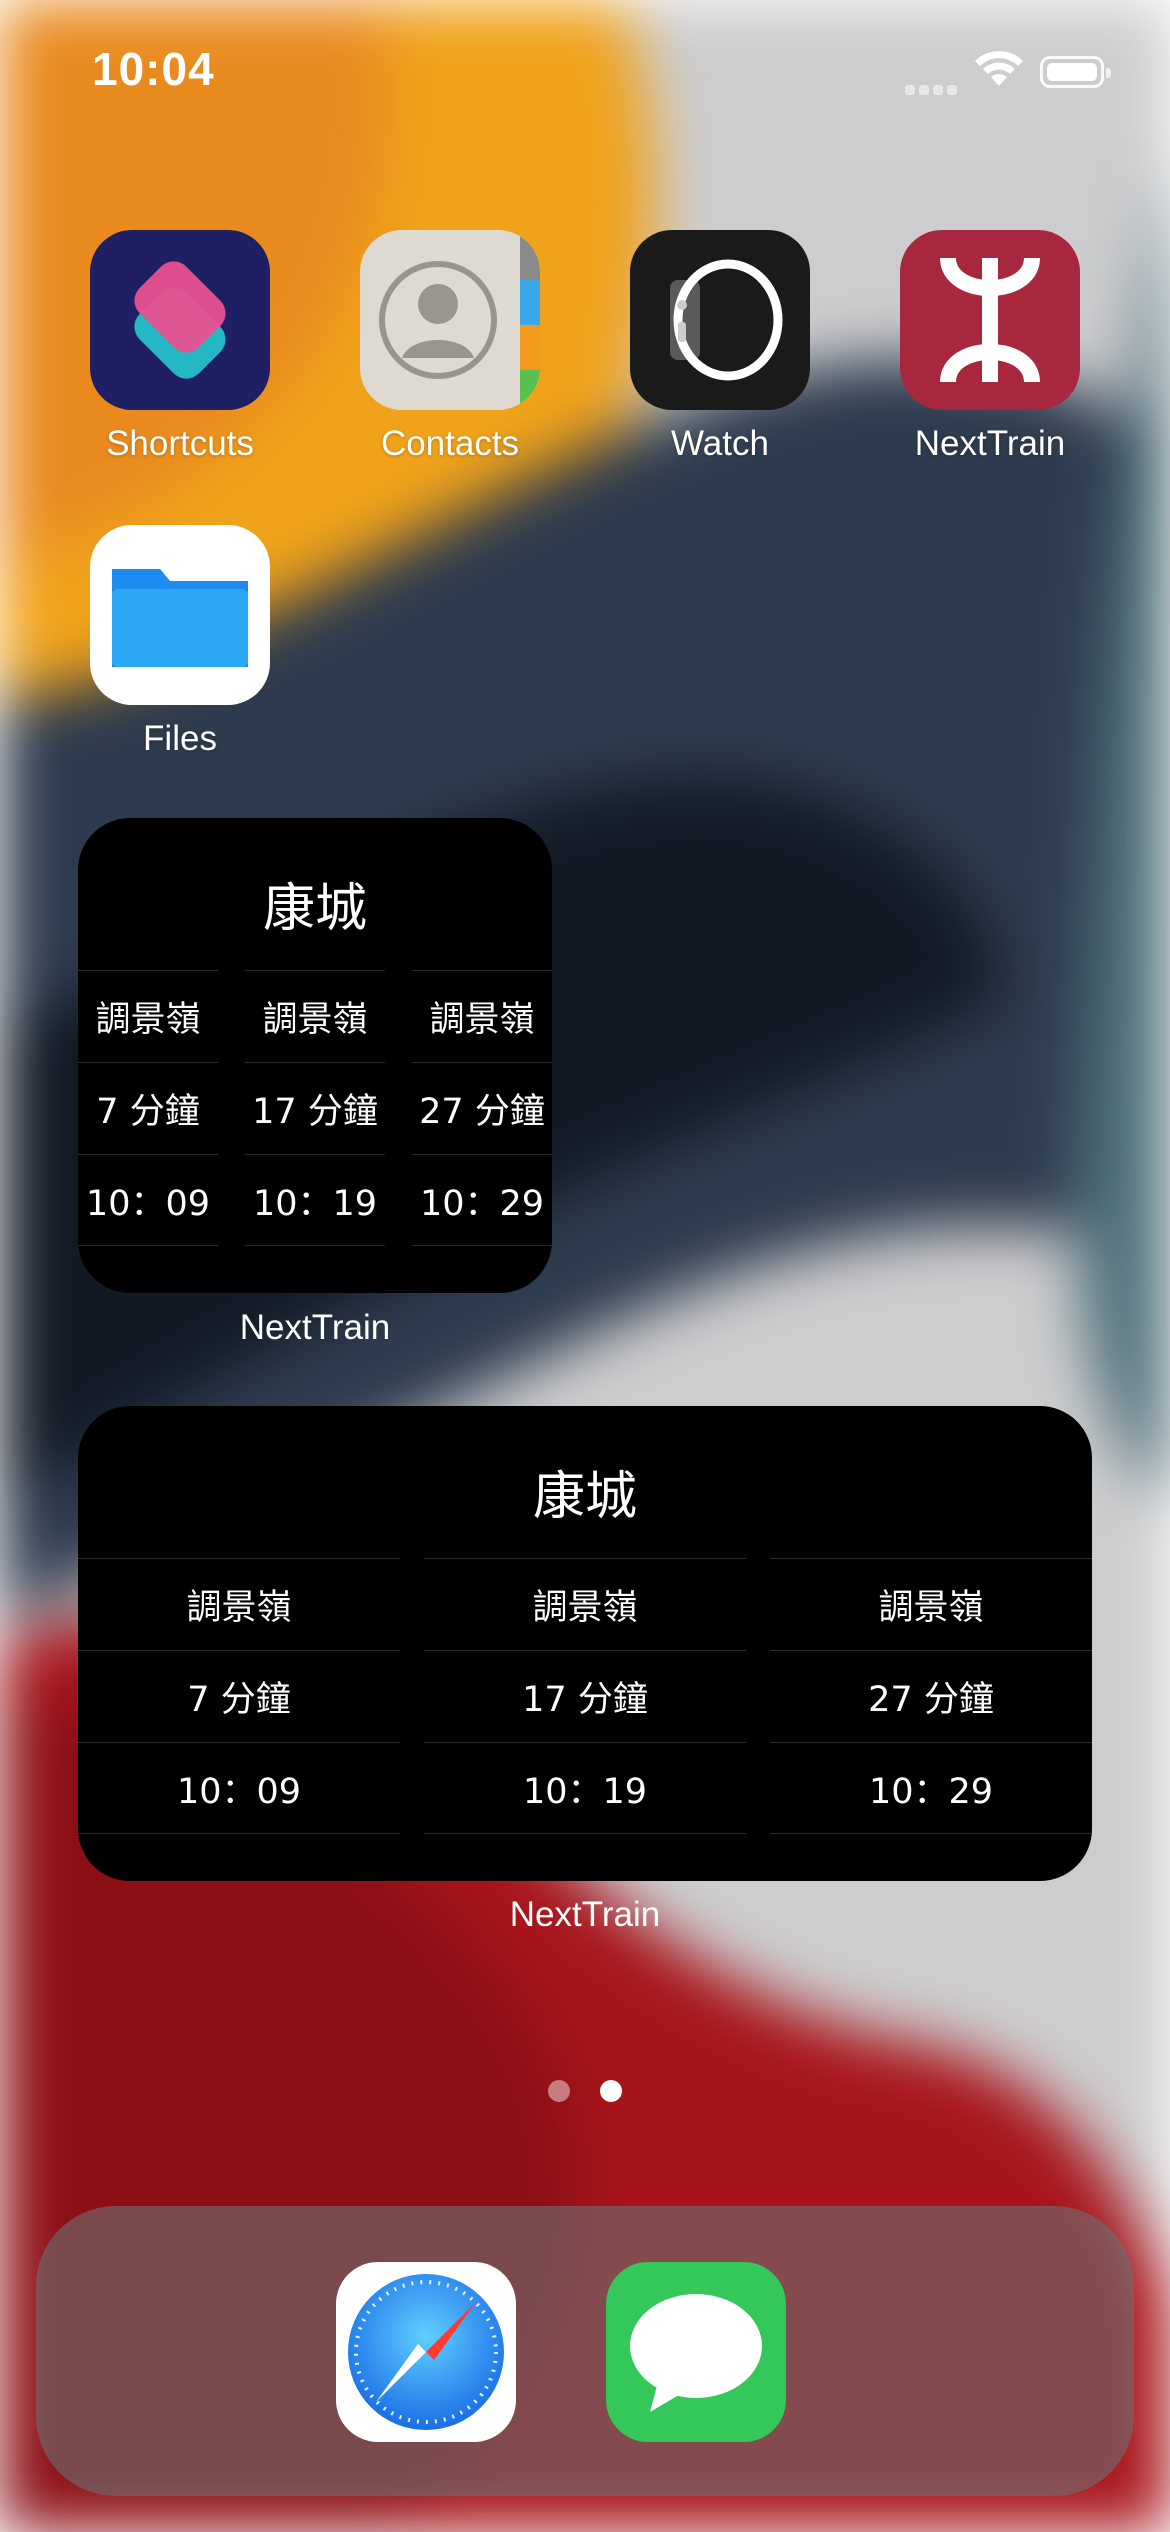  What do you see at coordinates (180, 615) in the screenshot?
I see `folder-icon` at bounding box center [180, 615].